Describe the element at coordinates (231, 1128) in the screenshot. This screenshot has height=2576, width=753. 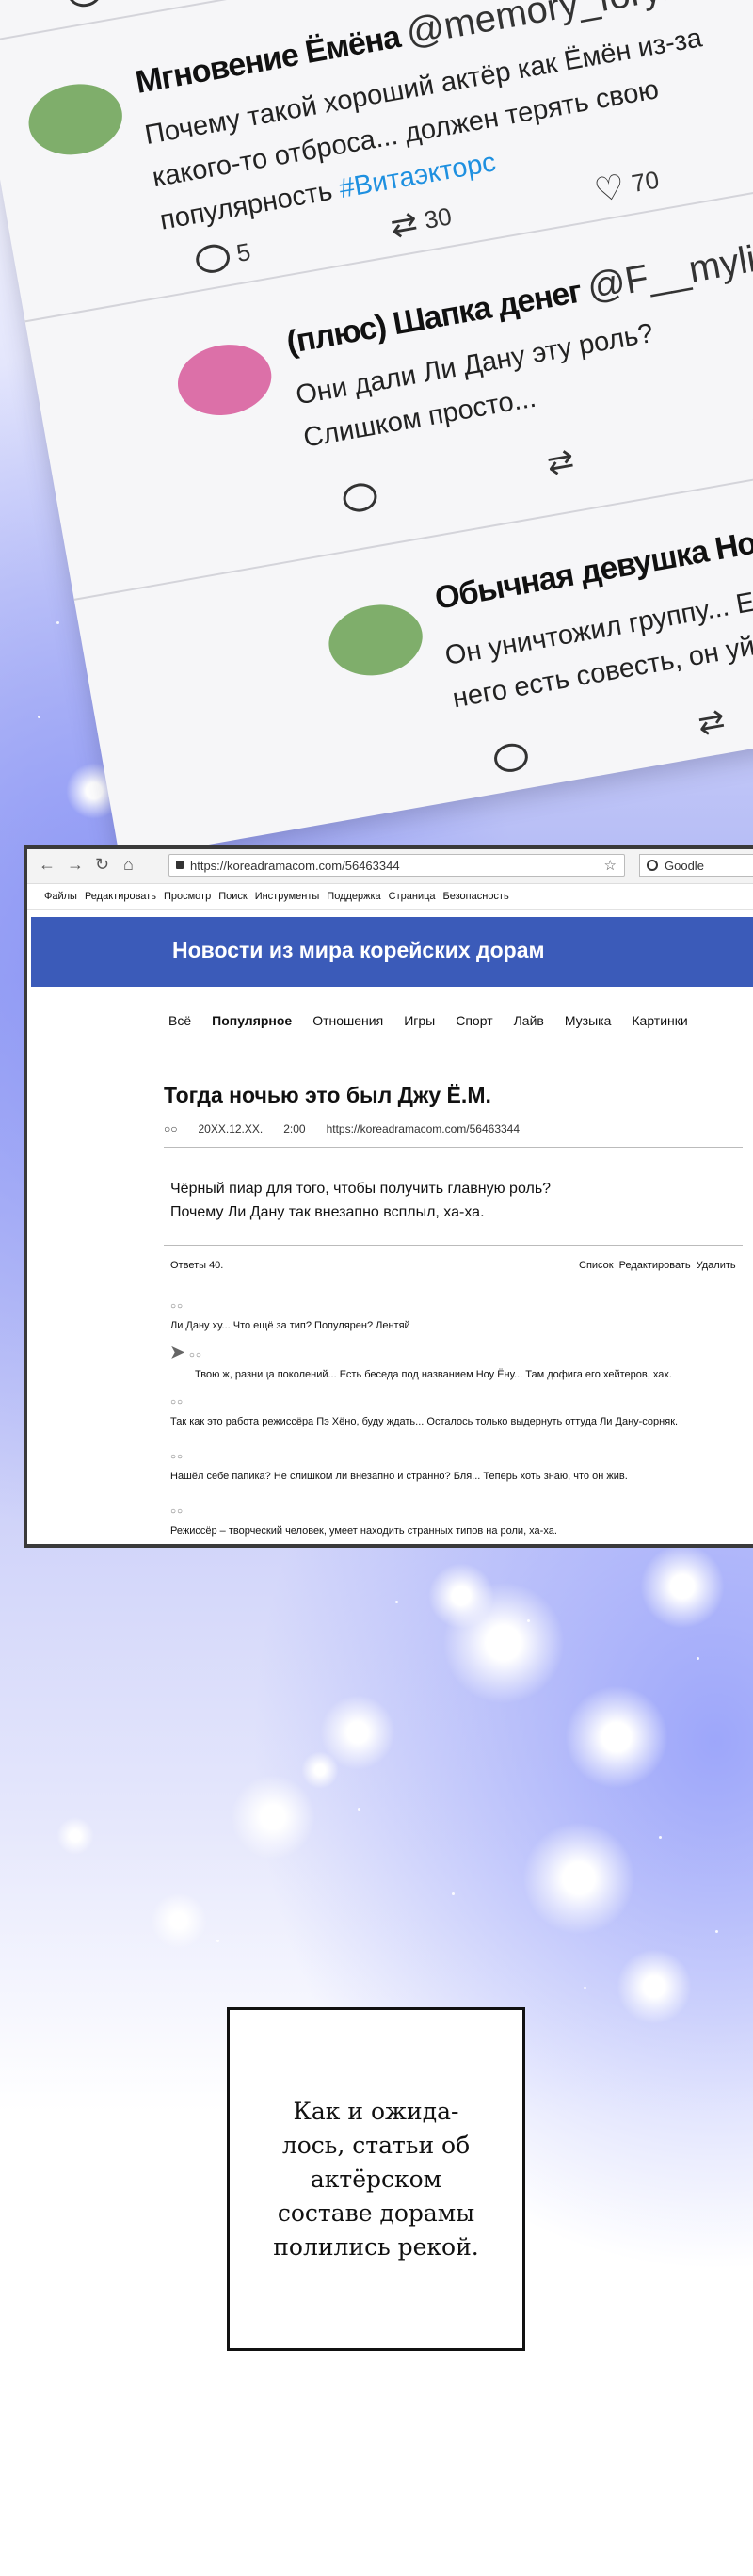
I see `article-date: 20XX.12.XX.` at that location.